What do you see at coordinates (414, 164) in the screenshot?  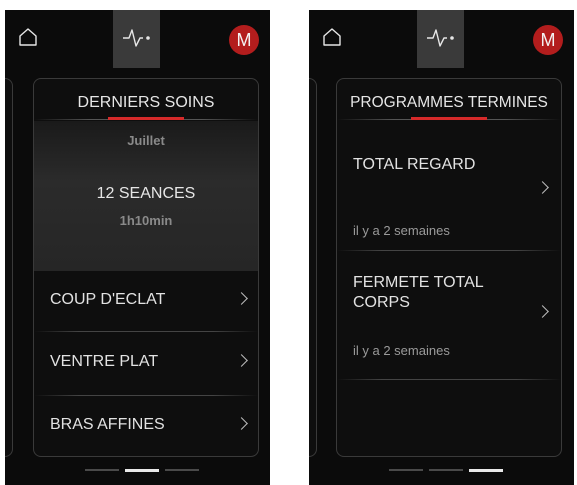 I see `program-name: TOTAL REGARD` at bounding box center [414, 164].